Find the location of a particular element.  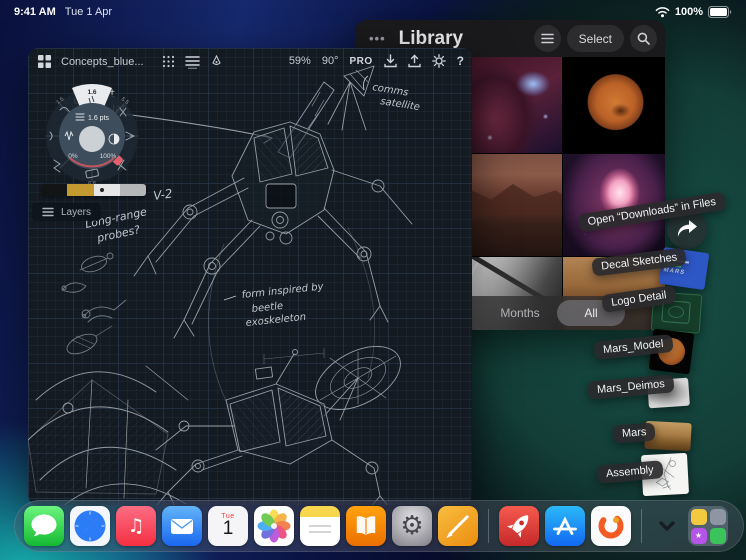

chevron-down-icon is located at coordinates (667, 526).